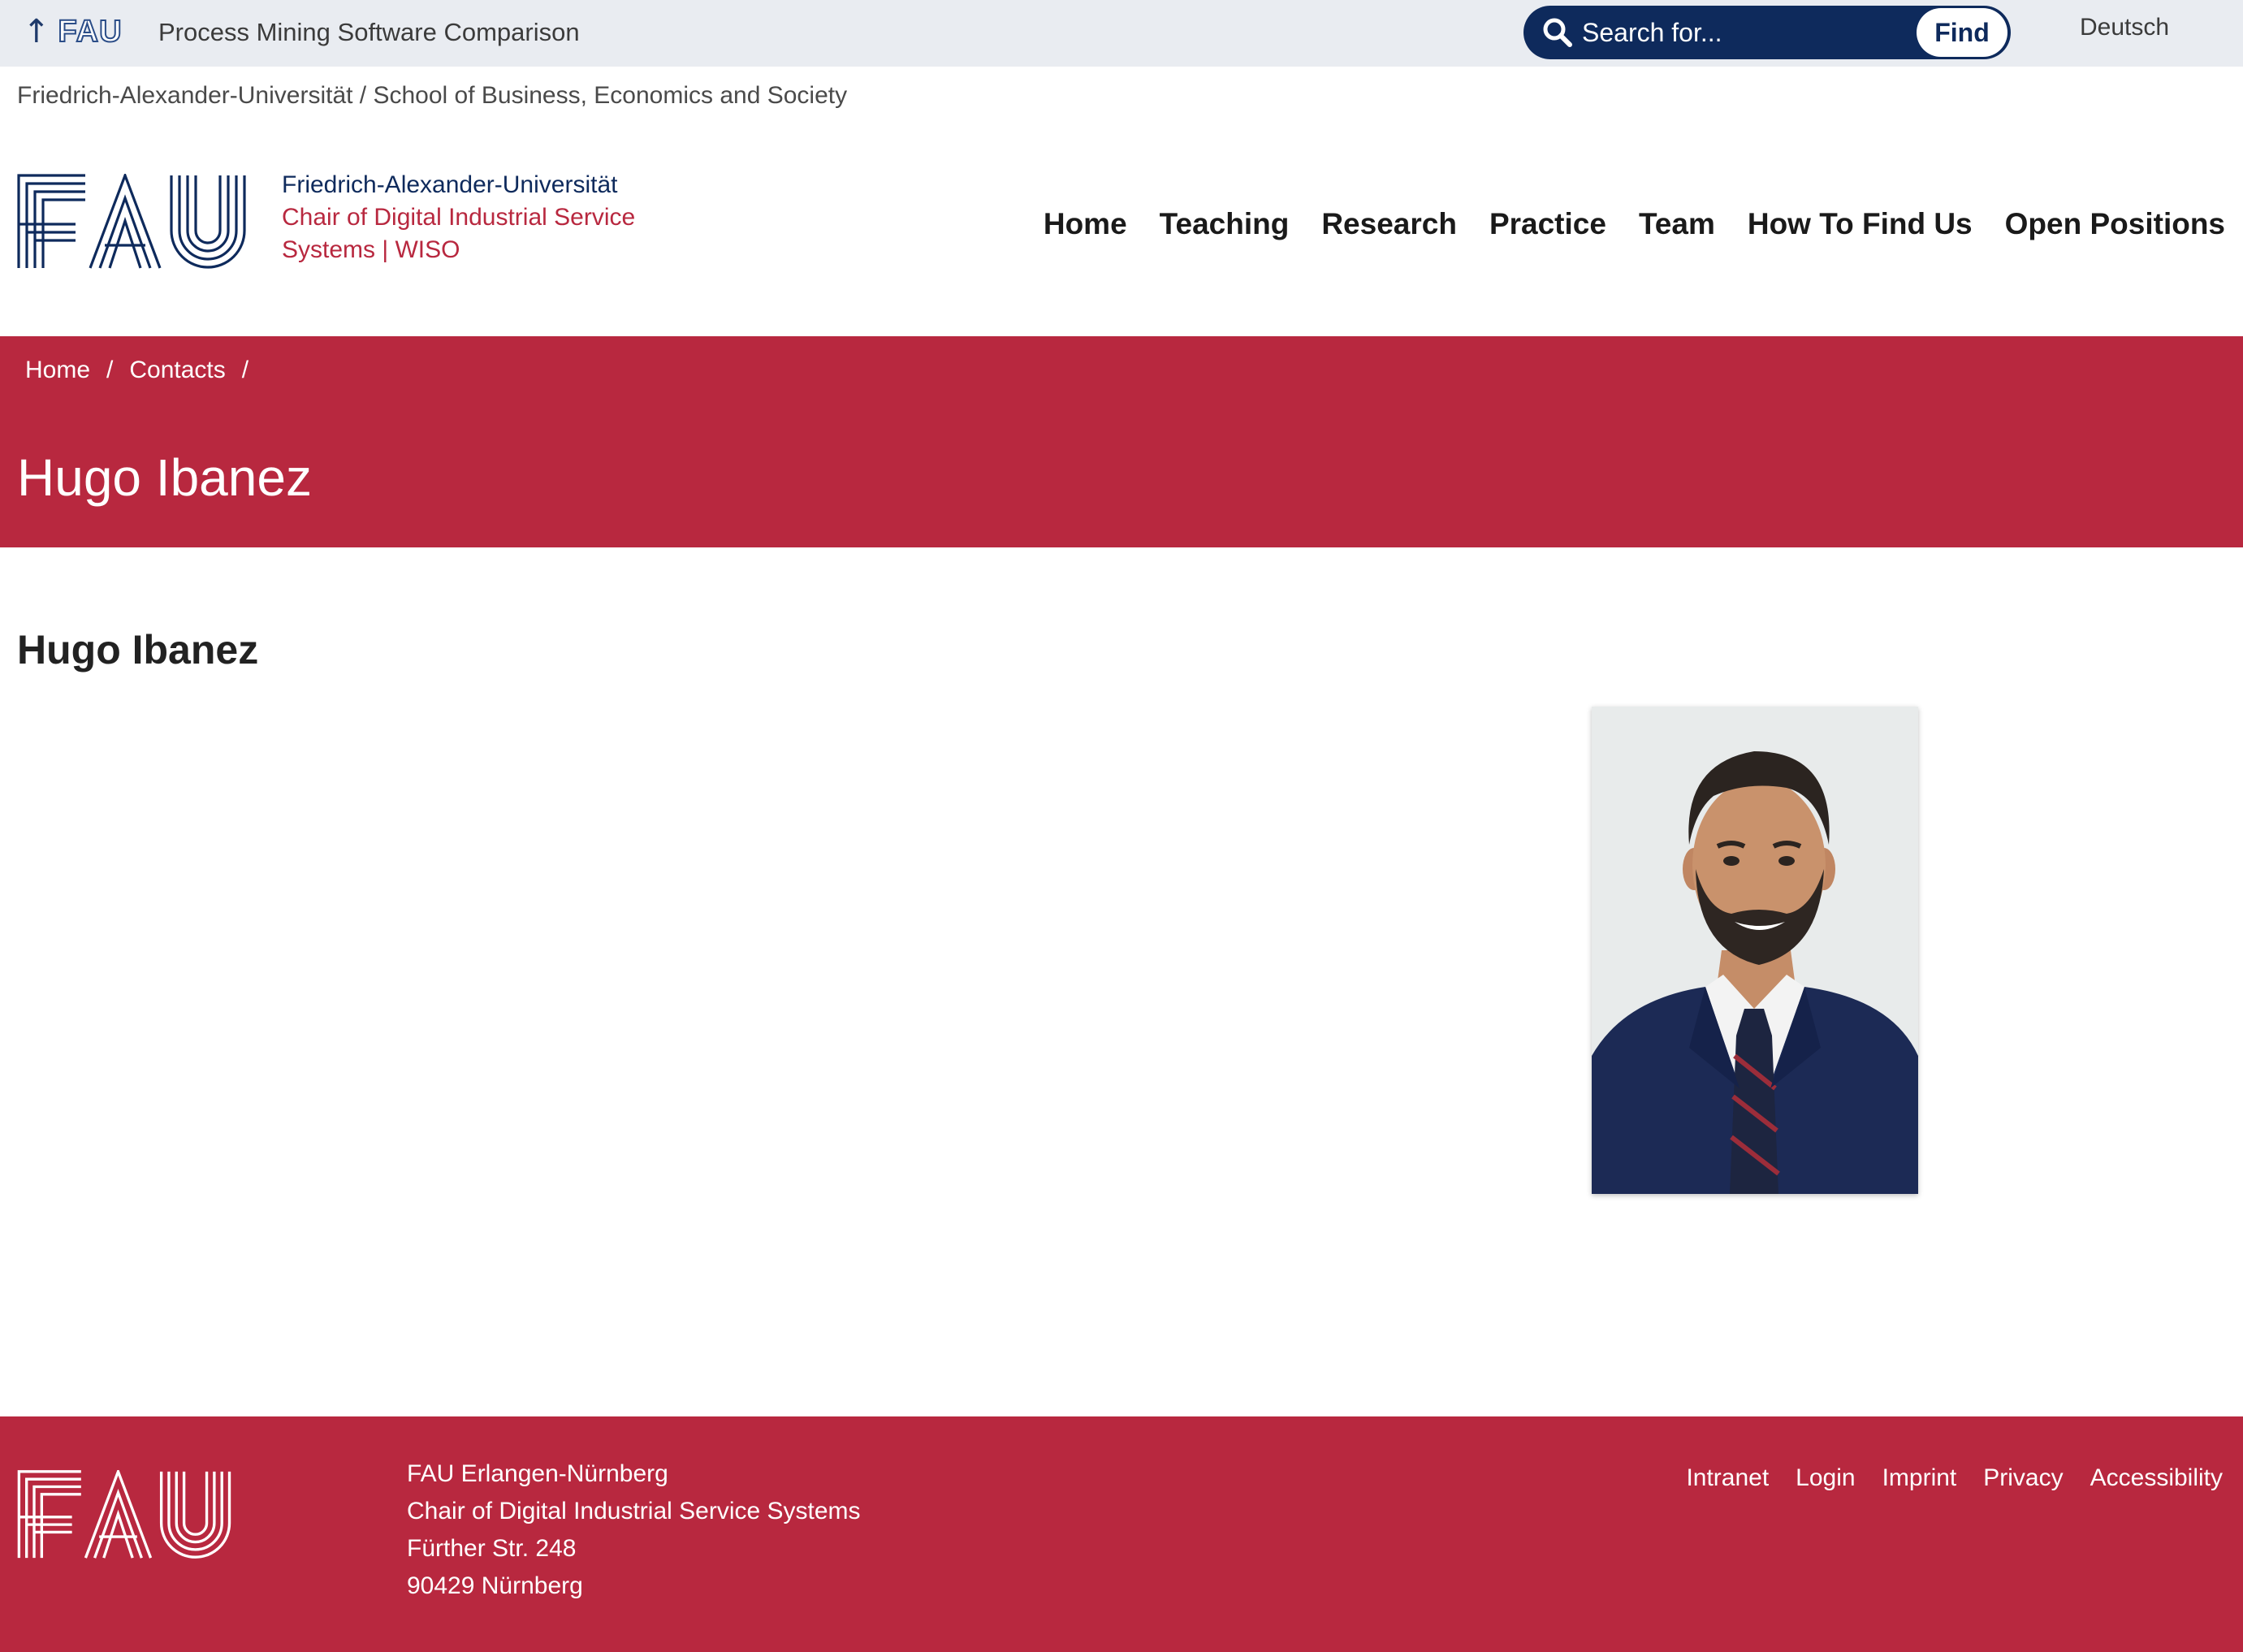  What do you see at coordinates (1389, 224) in the screenshot?
I see `nav-research: Research` at bounding box center [1389, 224].